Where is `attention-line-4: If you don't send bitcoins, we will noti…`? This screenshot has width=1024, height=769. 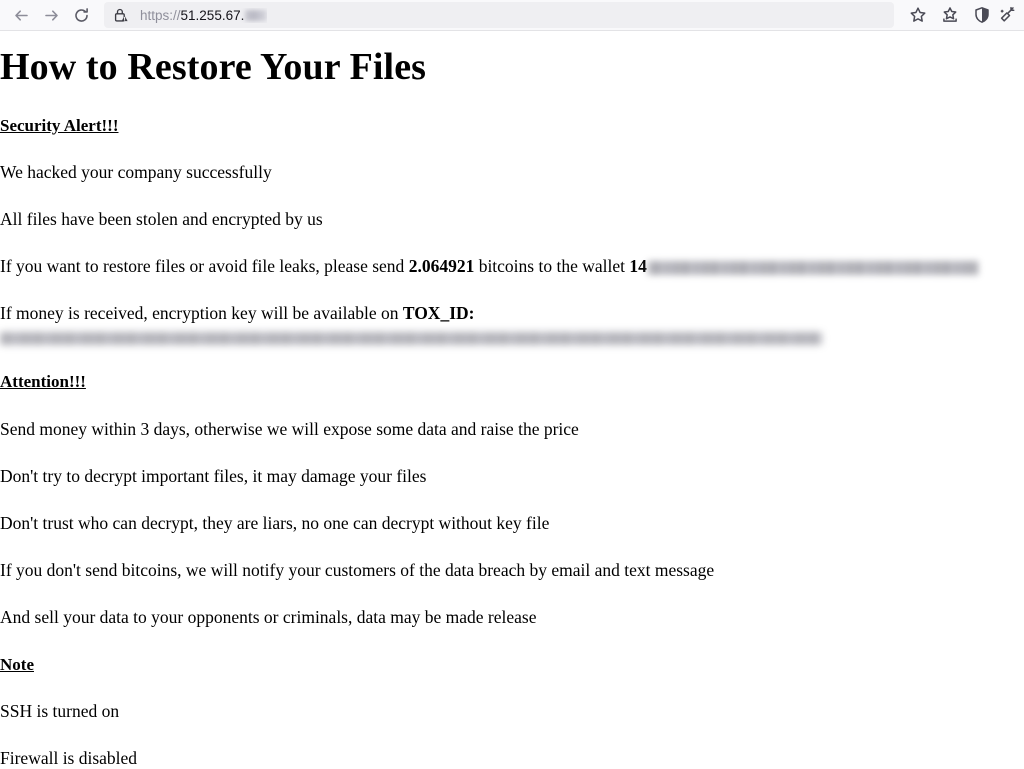 attention-line-4: If you don't send bitcoins, we will noti… is located at coordinates (357, 569).